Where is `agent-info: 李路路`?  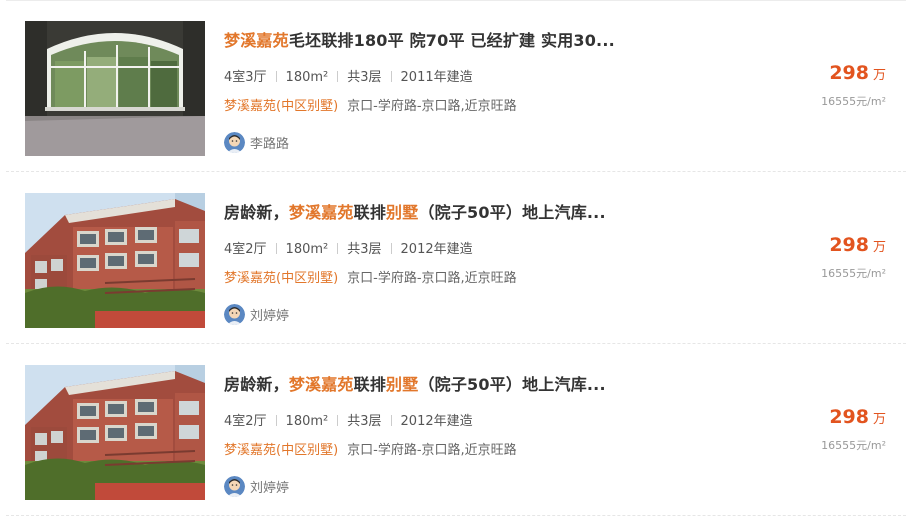
agent-info: 李路路 is located at coordinates (256, 142).